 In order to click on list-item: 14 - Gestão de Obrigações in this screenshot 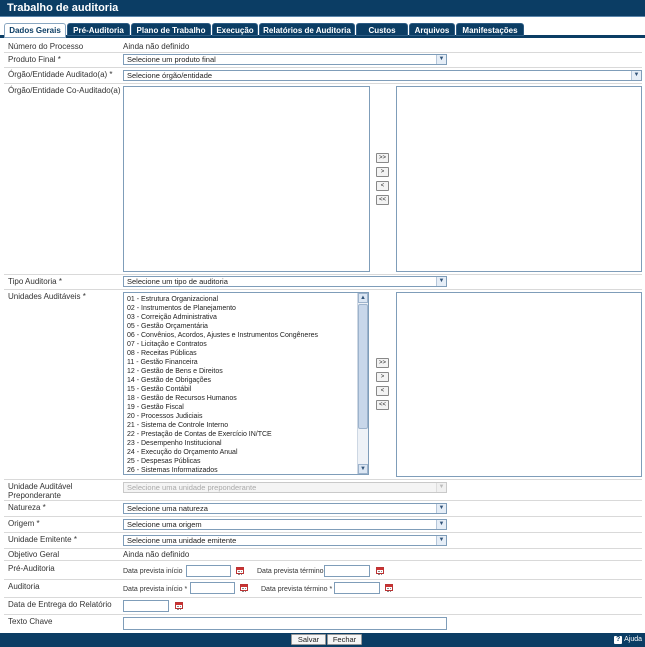, I will do `click(169, 380)`.